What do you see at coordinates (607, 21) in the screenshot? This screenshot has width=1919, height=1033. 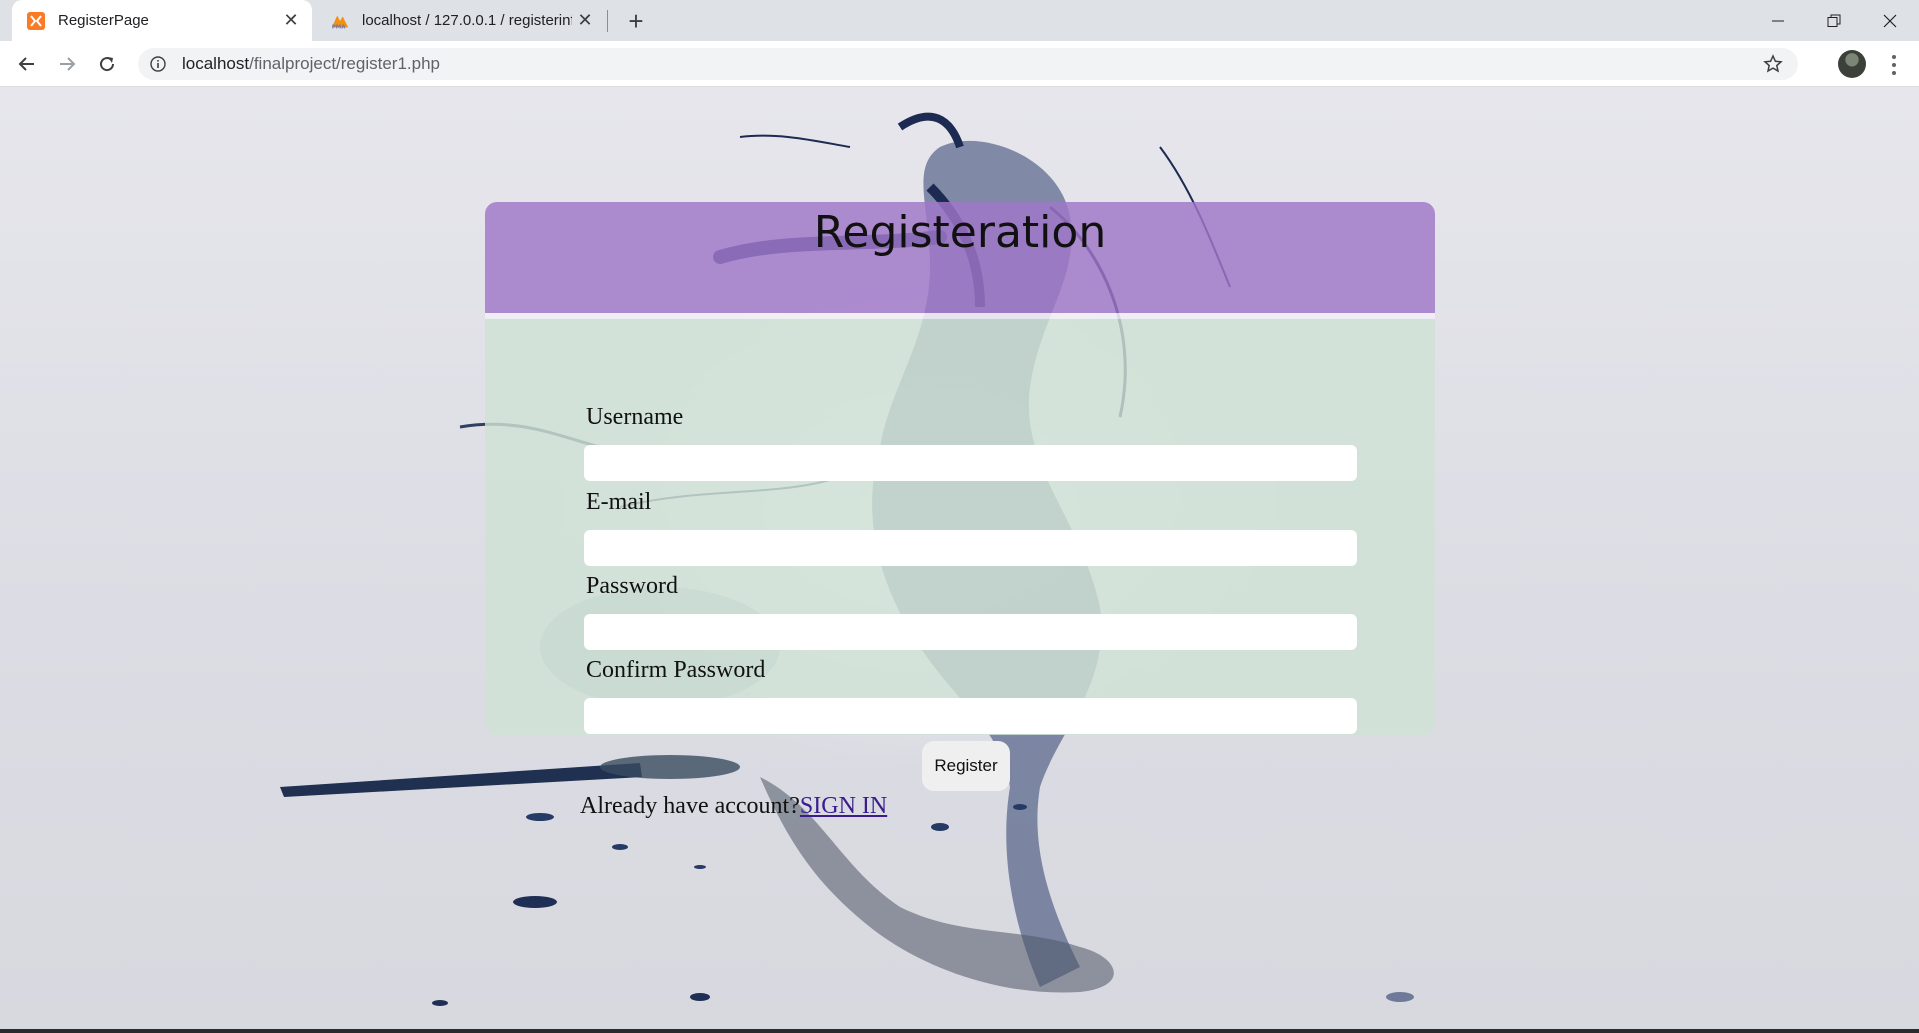 I see `tab-separator` at bounding box center [607, 21].